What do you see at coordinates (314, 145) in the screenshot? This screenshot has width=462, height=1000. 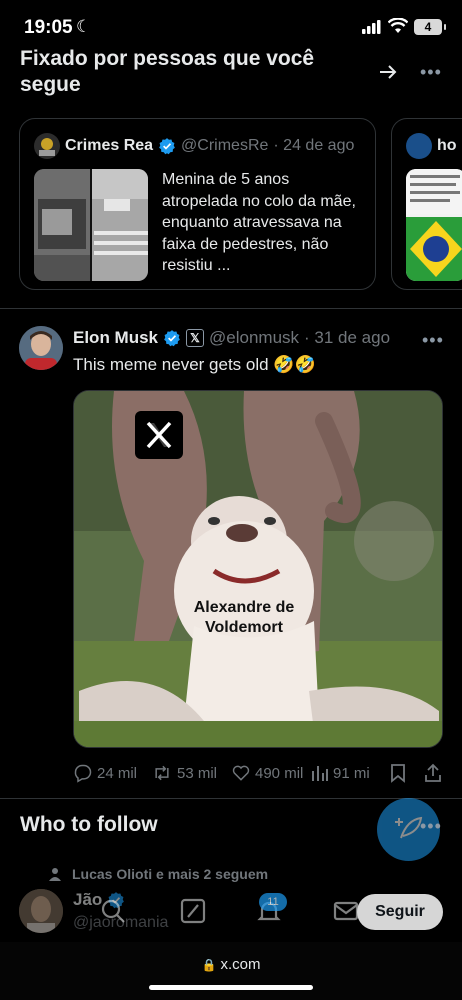 I see `post-date: · 24 de ago` at bounding box center [314, 145].